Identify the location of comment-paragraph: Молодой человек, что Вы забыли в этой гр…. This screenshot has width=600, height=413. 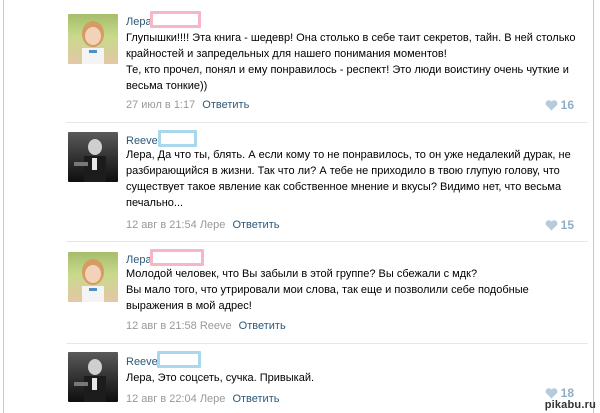
(302, 274).